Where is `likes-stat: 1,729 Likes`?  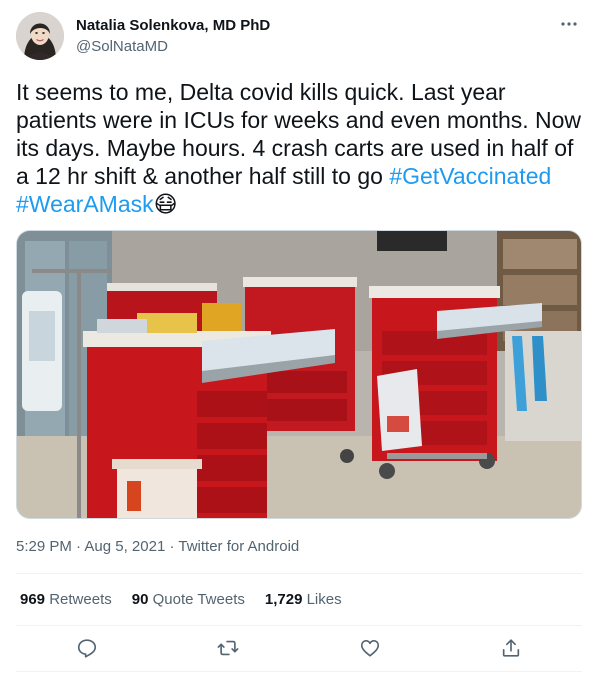
likes-stat: 1,729 Likes is located at coordinates (303, 600).